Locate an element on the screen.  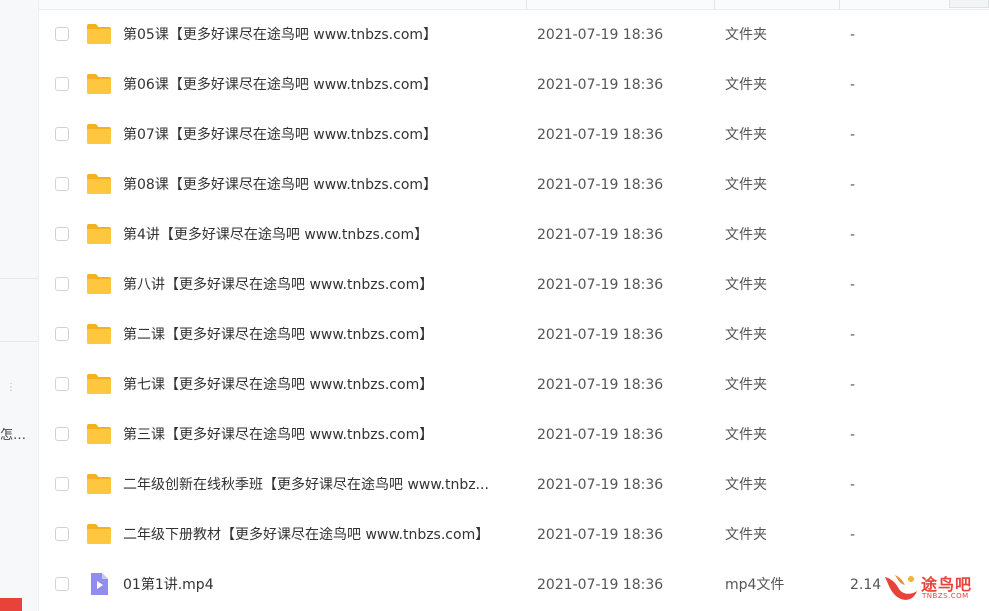
sidebar-red-badge is located at coordinates (11, 604).